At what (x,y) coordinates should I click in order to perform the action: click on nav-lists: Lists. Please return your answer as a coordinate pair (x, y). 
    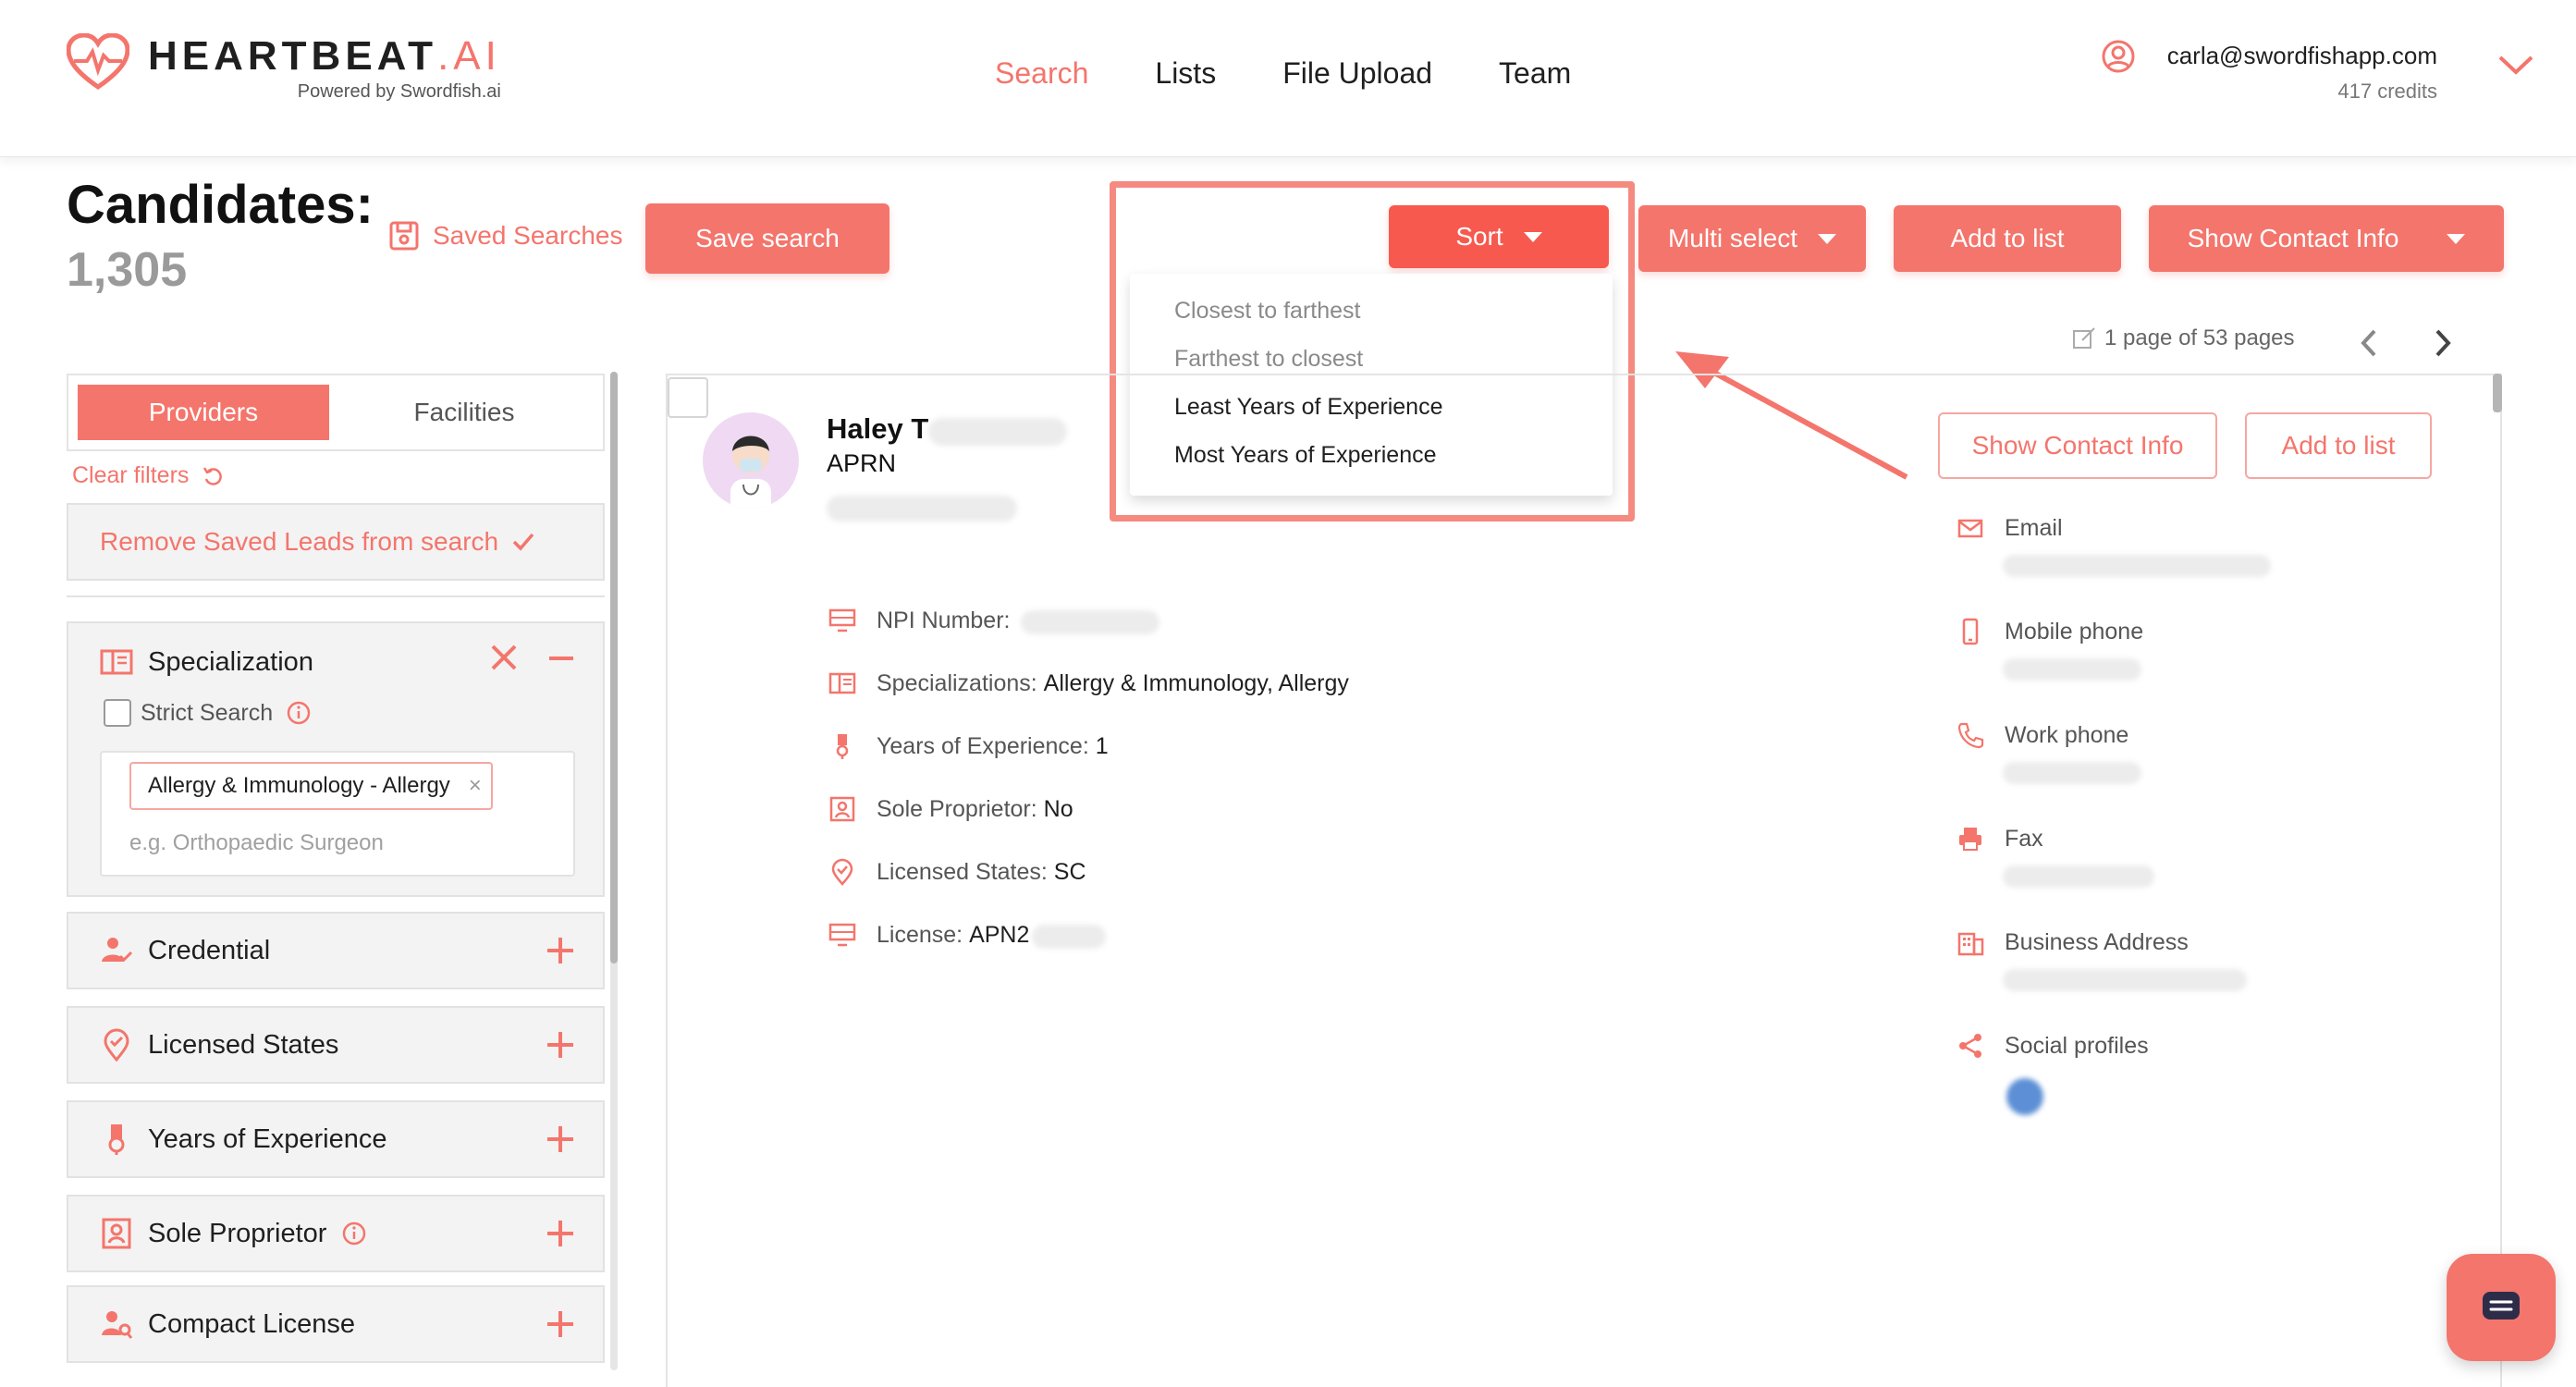
    Looking at the image, I should click on (1185, 73).